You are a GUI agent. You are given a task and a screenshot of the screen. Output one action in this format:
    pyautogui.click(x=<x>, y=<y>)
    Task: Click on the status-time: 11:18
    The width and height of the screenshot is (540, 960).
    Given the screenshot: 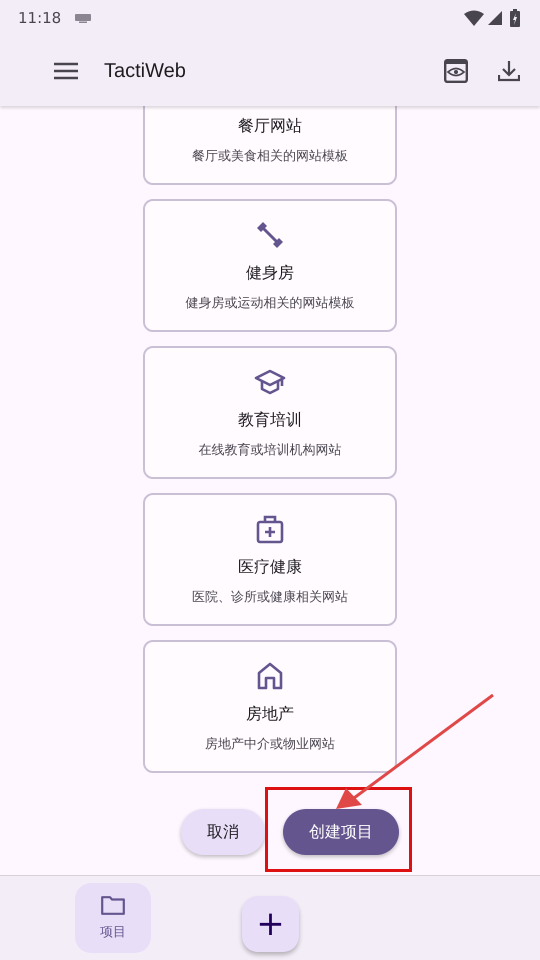 What is the action you would take?
    pyautogui.click(x=40, y=18)
    